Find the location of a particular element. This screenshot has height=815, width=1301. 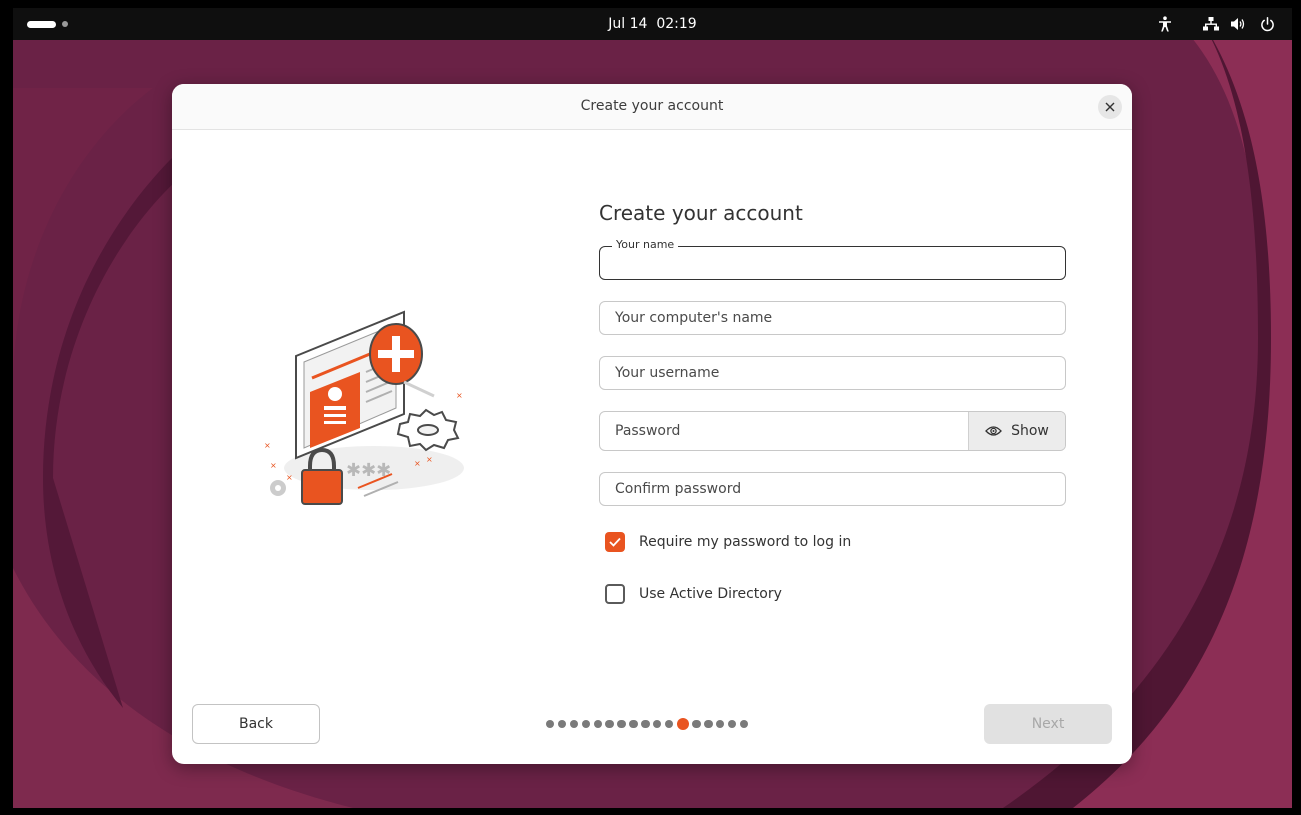

computer-name-field is located at coordinates (832, 318).